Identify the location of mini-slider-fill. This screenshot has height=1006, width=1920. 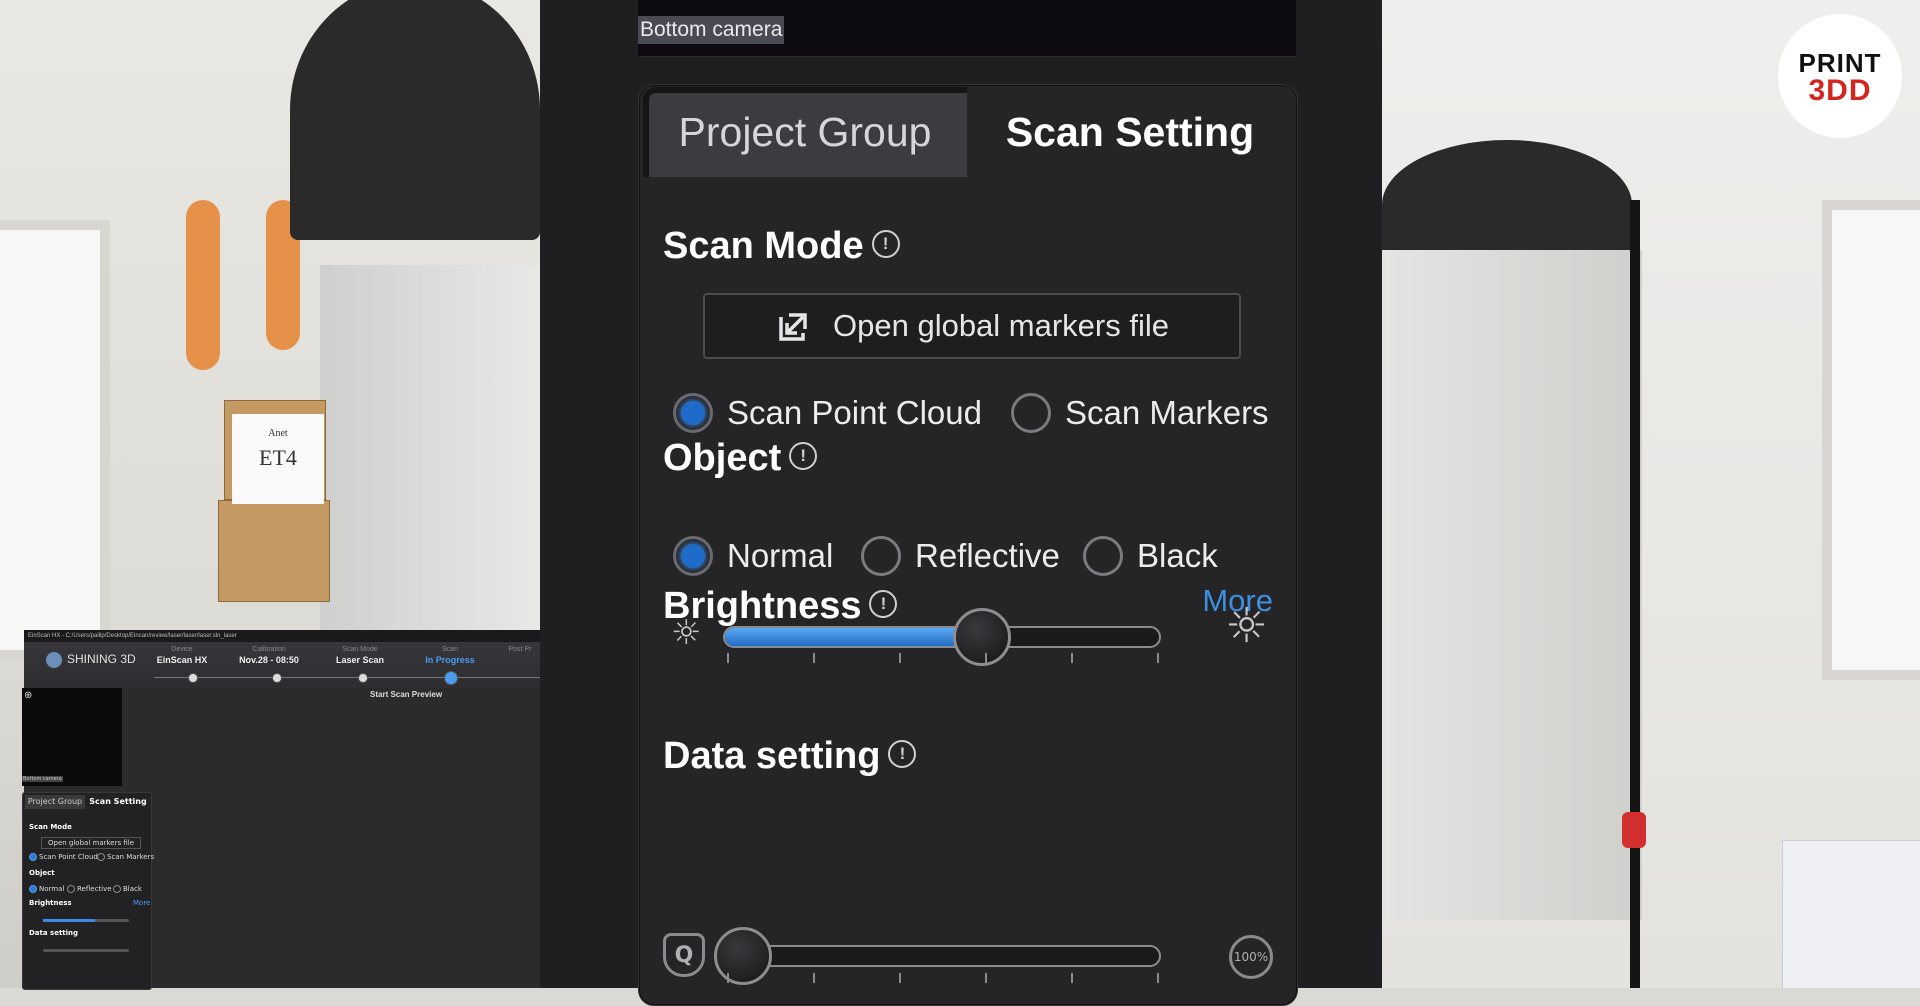
(69, 920).